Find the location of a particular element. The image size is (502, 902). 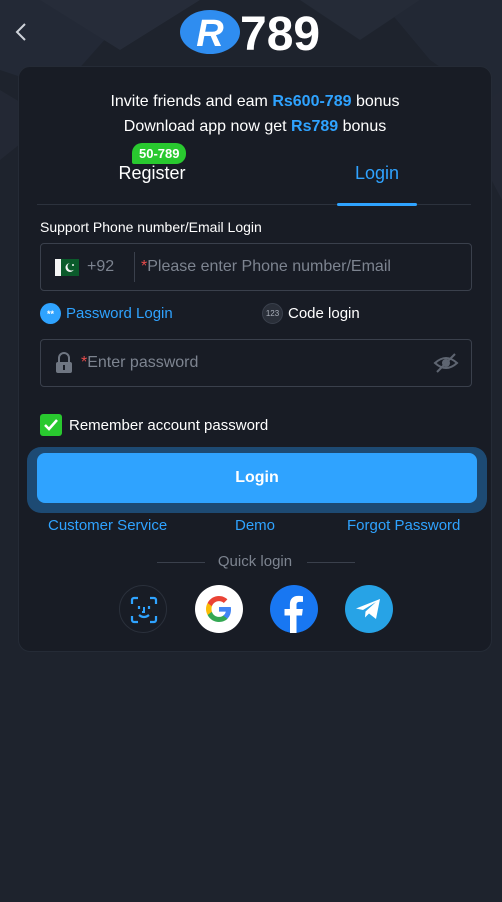

remember-label: Remember account password is located at coordinates (169, 425).